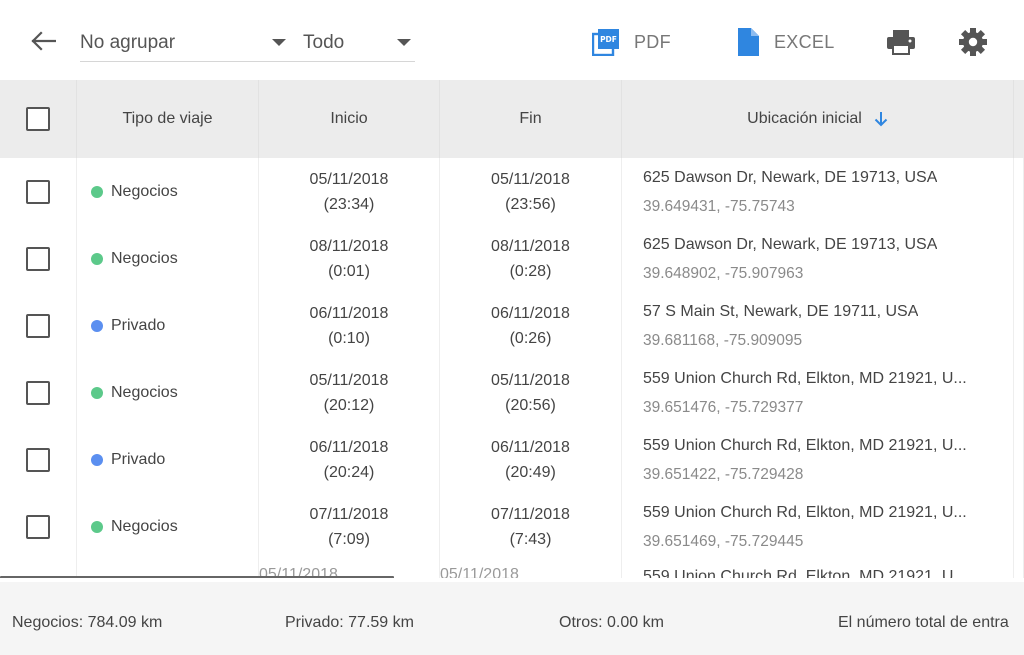  I want to click on start-coordinates: 39.651422, -75.729428, so click(723, 474).